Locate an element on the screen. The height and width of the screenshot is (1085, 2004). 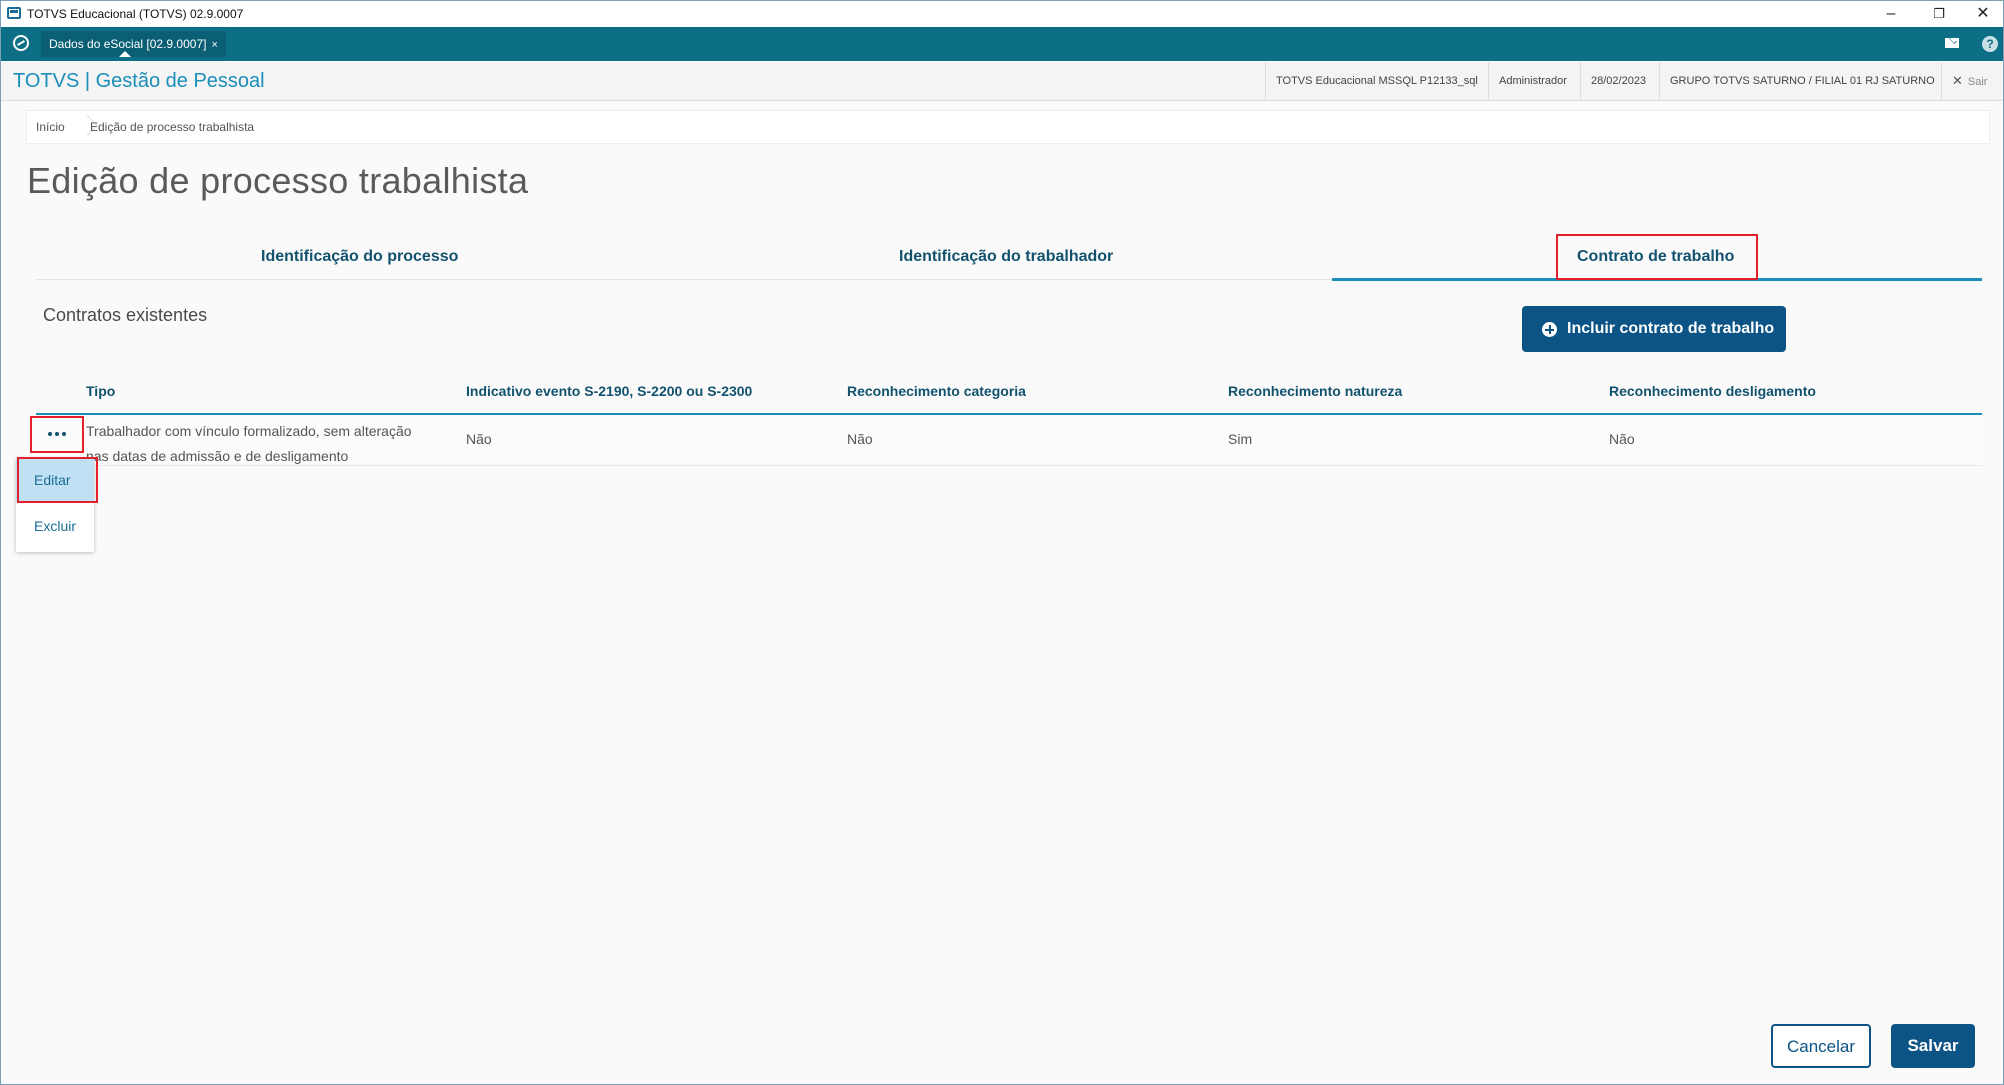
product-title: TOTVS | Gestão de Pessoal is located at coordinates (139, 81).